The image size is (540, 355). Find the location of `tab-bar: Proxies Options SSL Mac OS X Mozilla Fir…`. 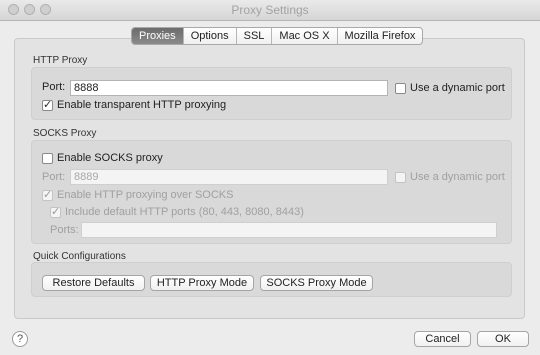

tab-bar: Proxies Options SSL Mac OS X Mozilla Fir… is located at coordinates (277, 36).